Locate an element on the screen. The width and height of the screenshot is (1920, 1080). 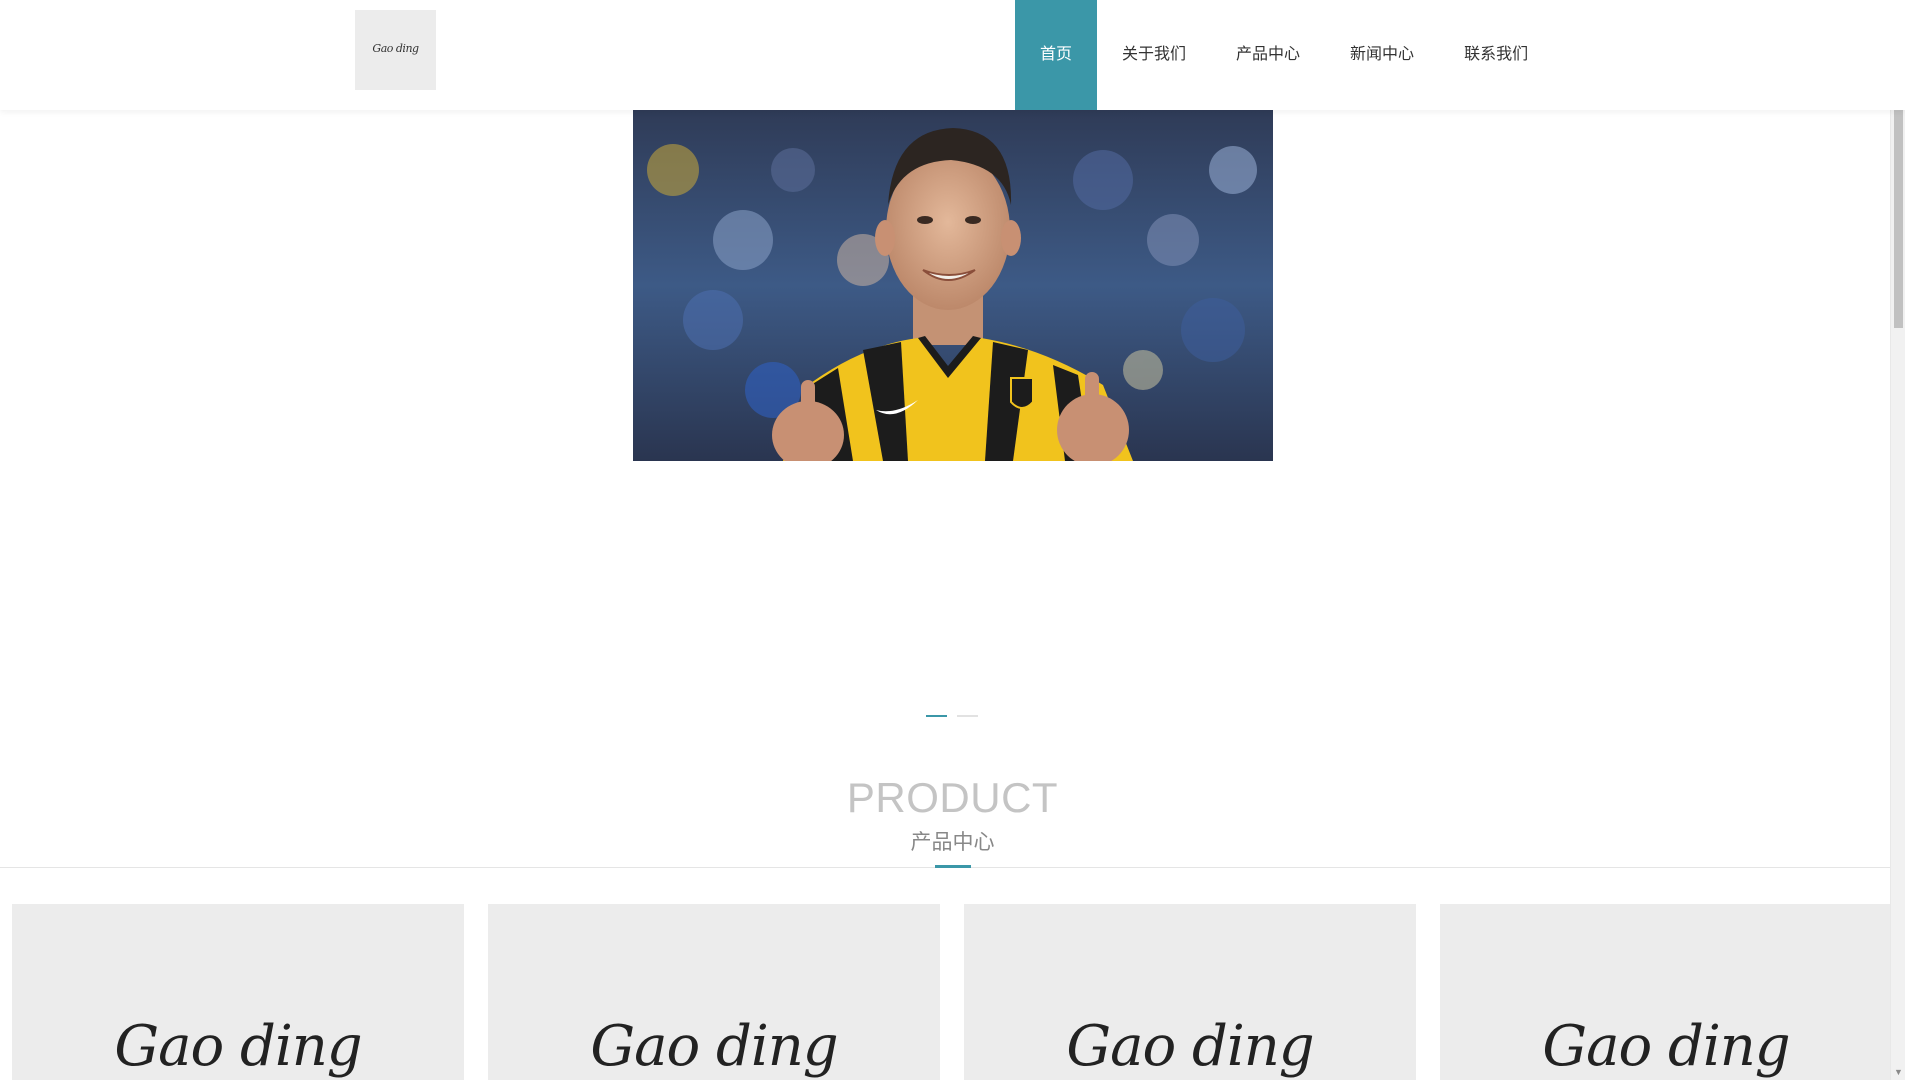
slider-dots is located at coordinates (952, 716).